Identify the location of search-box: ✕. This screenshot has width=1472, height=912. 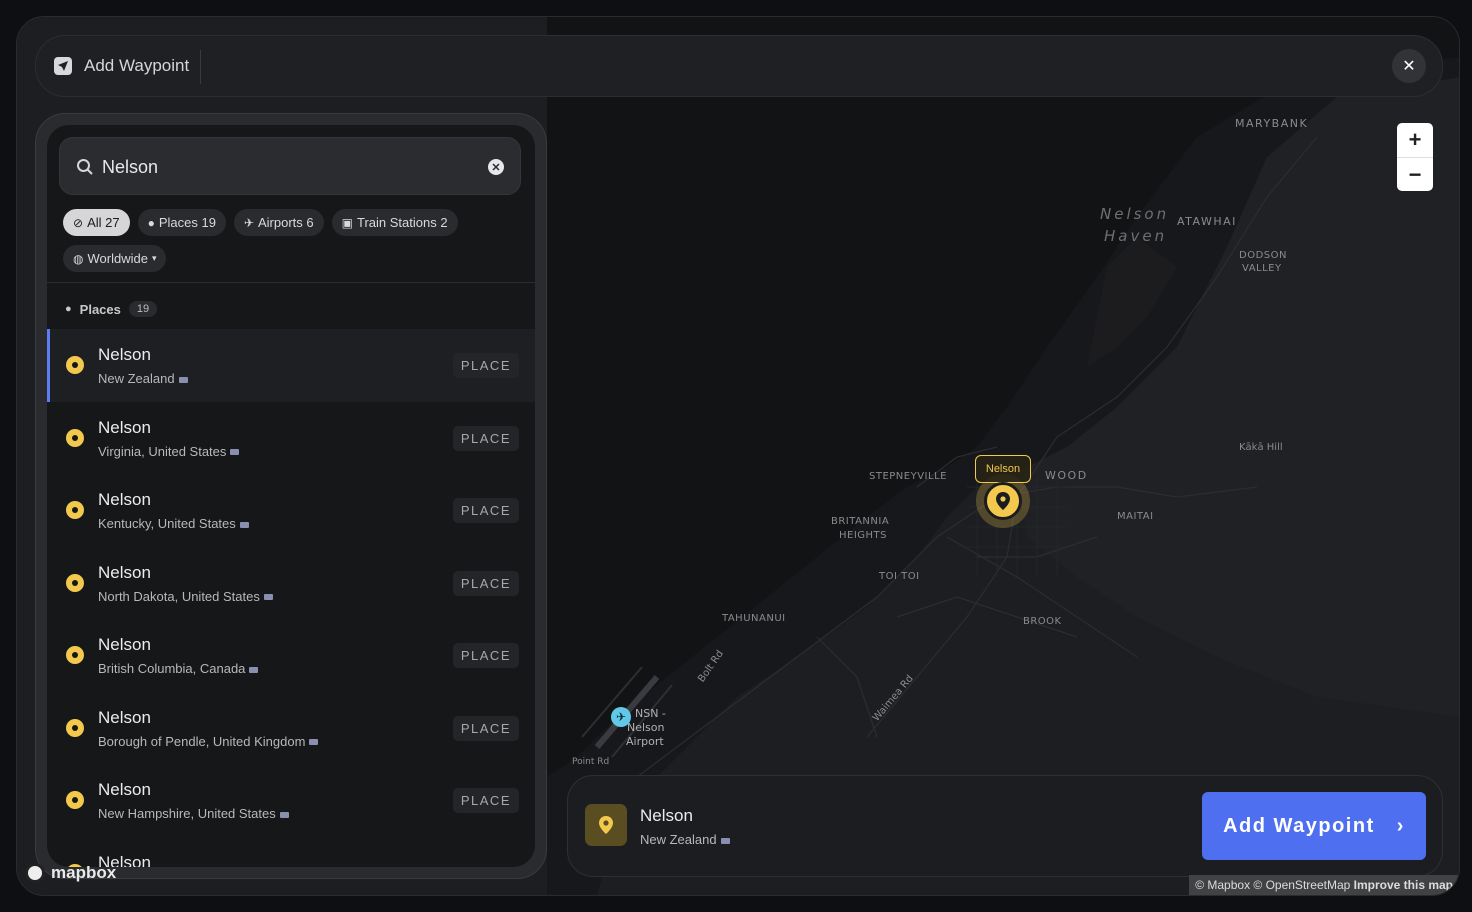
(290, 166).